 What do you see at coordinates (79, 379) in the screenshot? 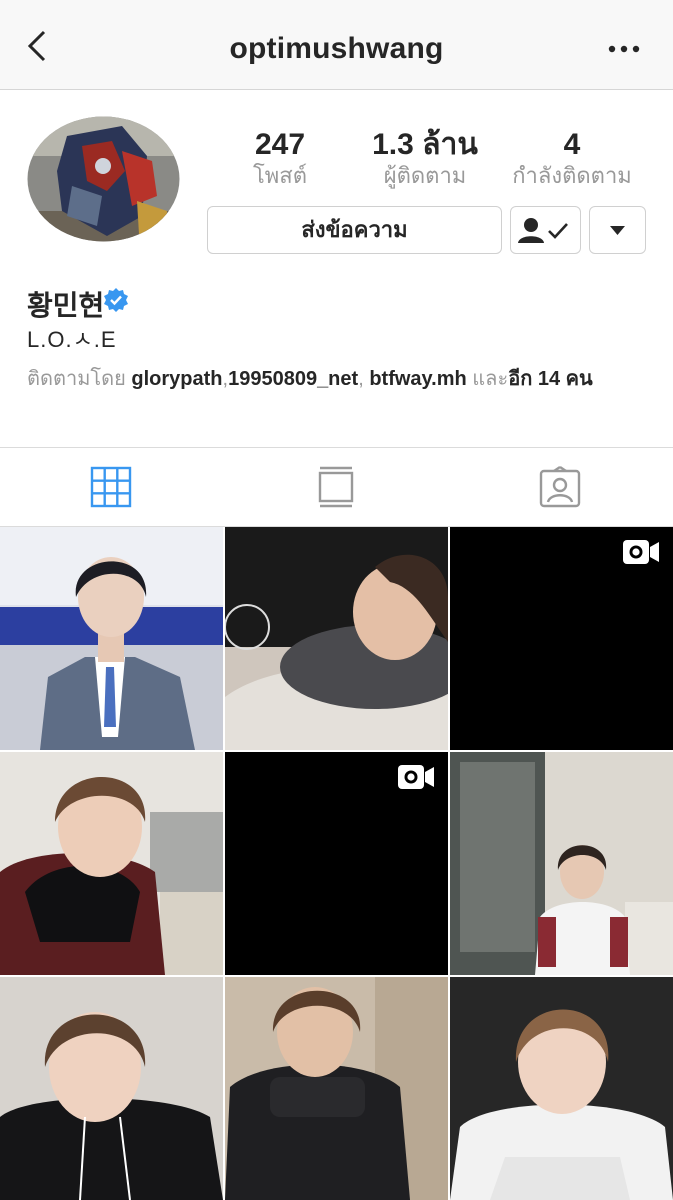
I see `followed-by-prefix: ติดตามโดย` at bounding box center [79, 379].